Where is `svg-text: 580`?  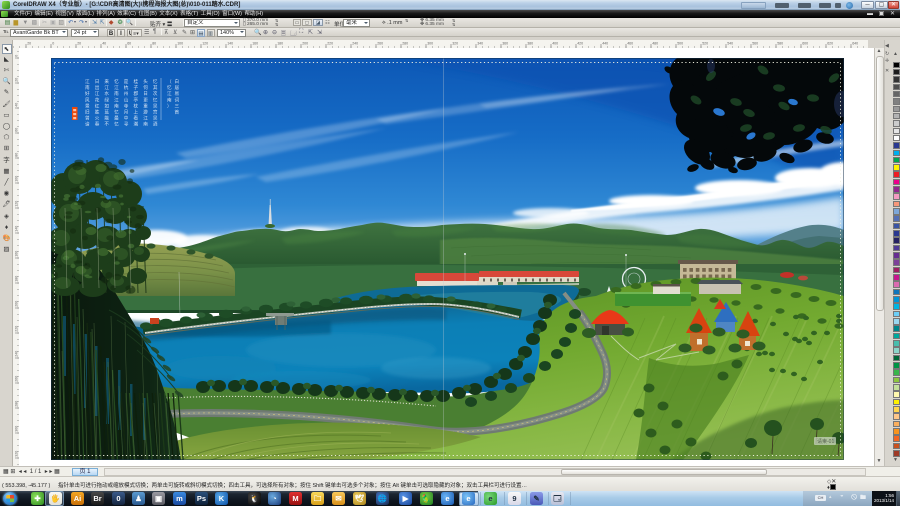 svg-text: 580 is located at coordinates (780, 44).